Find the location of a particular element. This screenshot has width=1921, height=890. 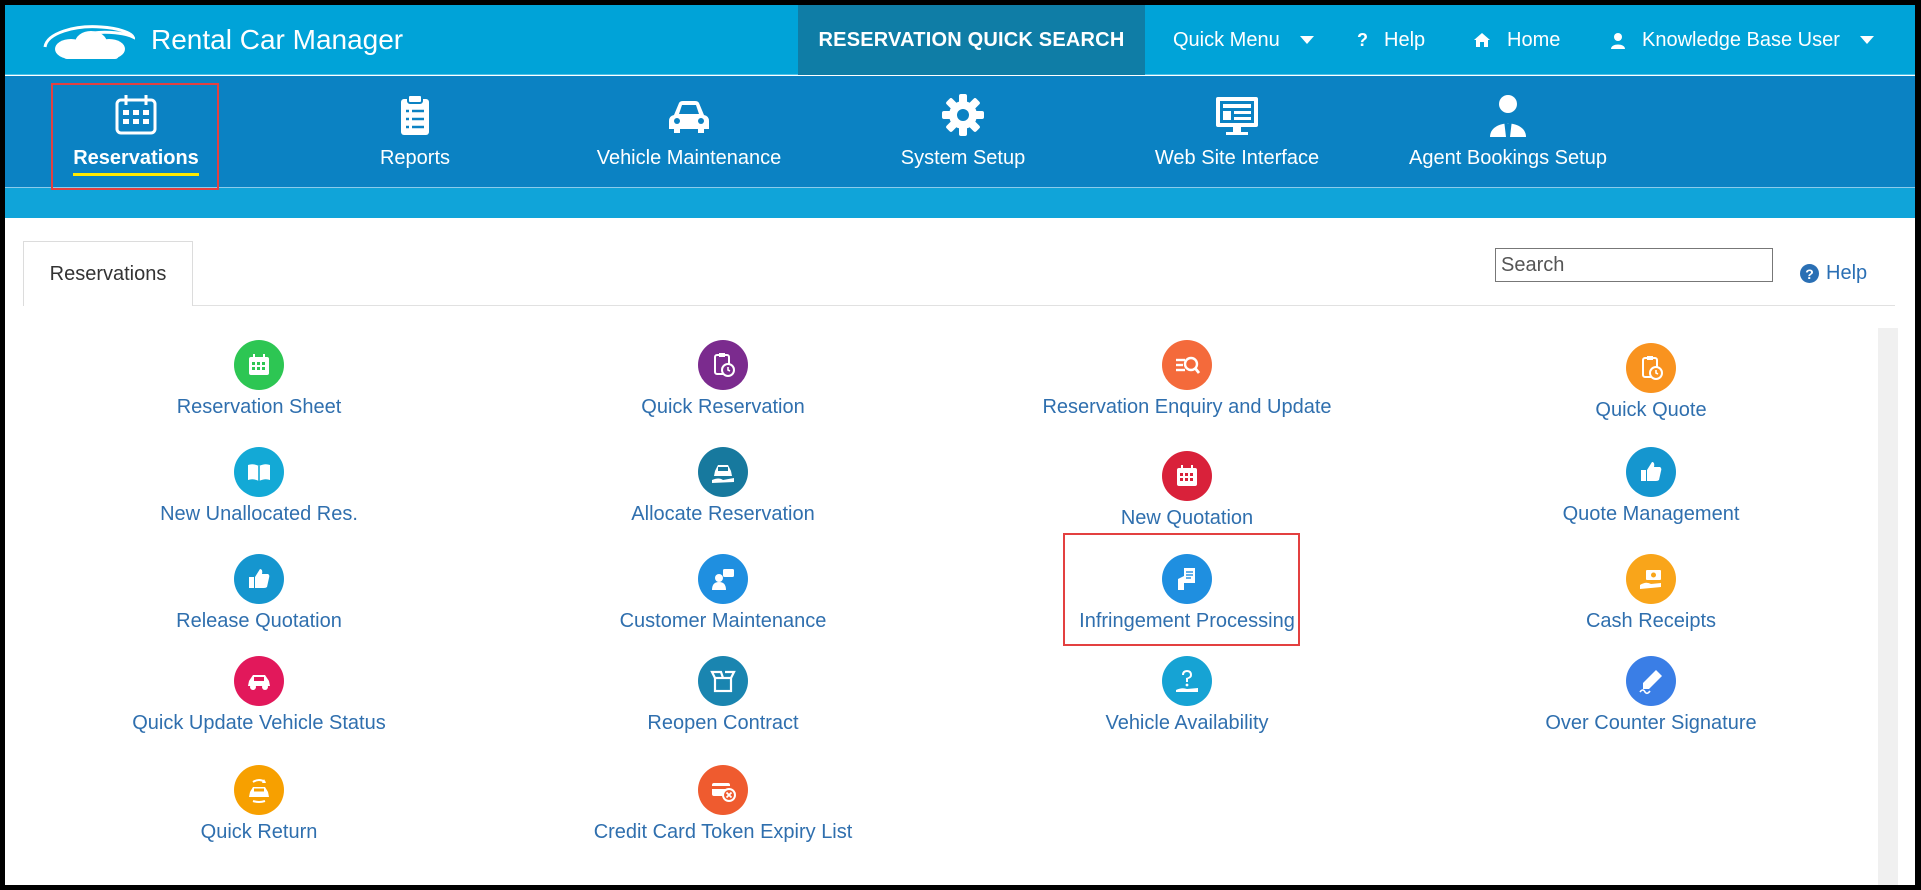

search-input is located at coordinates (1634, 265).